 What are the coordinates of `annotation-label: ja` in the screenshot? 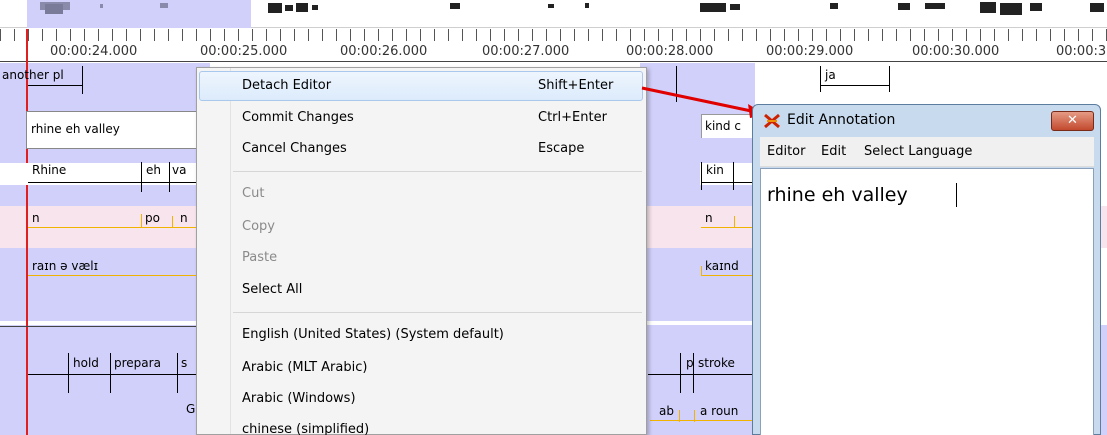 It's located at (830, 75).